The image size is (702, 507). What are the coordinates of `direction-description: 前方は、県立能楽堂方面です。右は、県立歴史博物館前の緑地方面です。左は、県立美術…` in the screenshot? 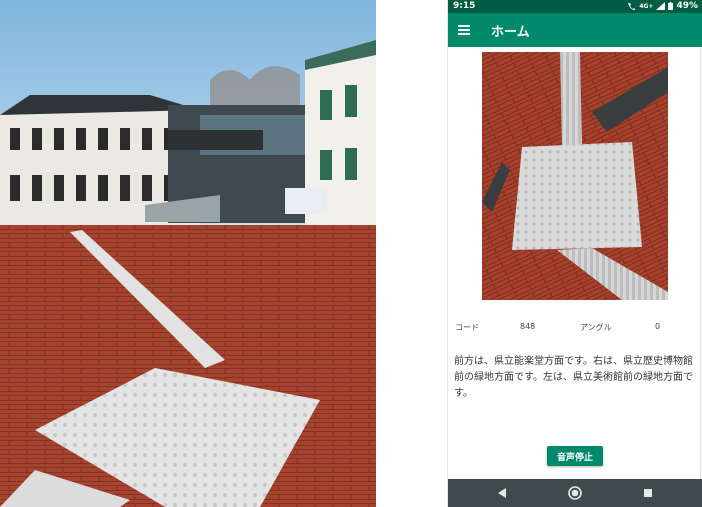 It's located at (573, 377).